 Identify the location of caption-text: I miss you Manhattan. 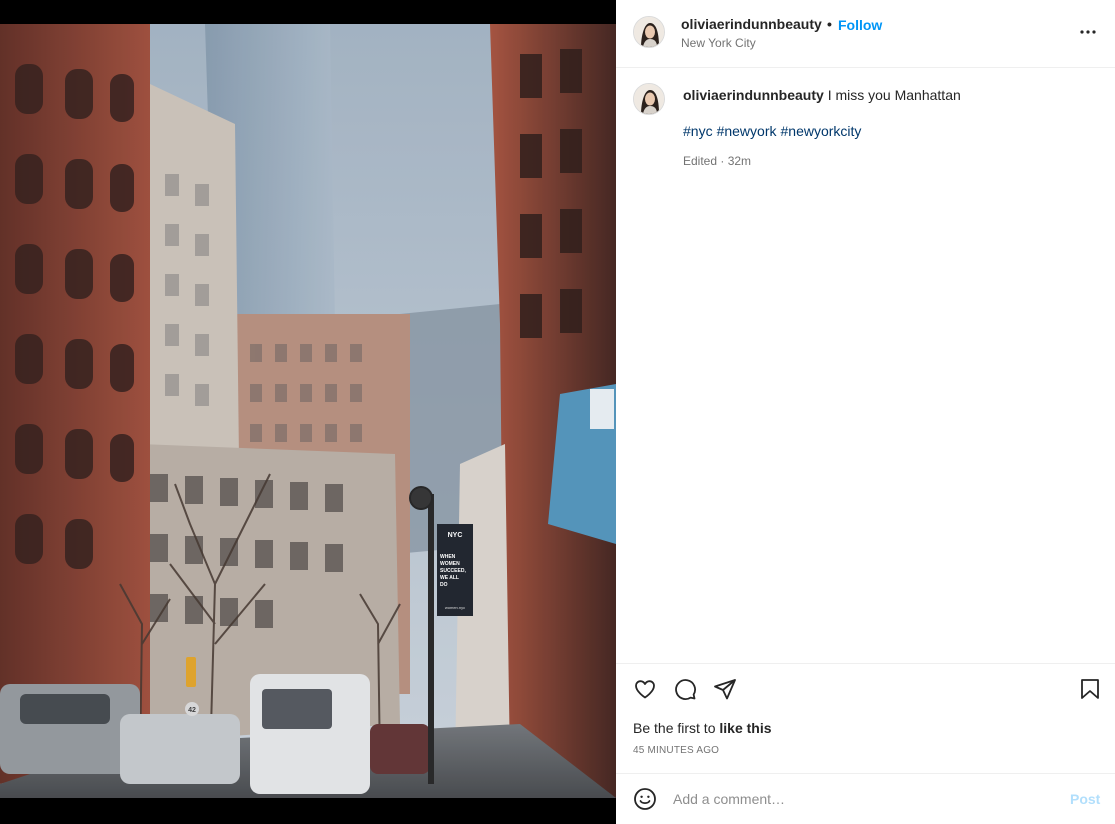
(894, 95).